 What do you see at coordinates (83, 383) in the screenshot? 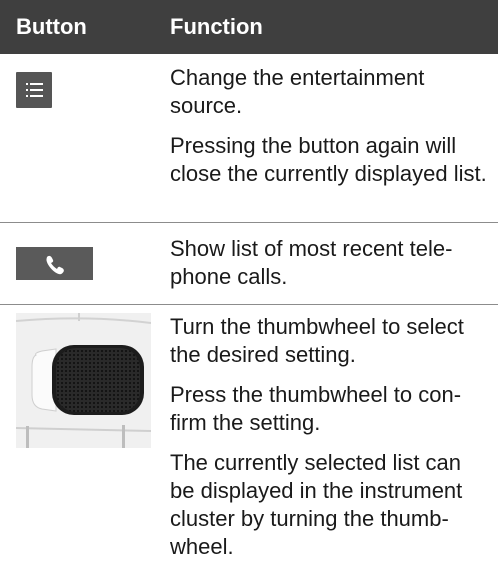
I see `thumbwheel-image` at bounding box center [83, 383].